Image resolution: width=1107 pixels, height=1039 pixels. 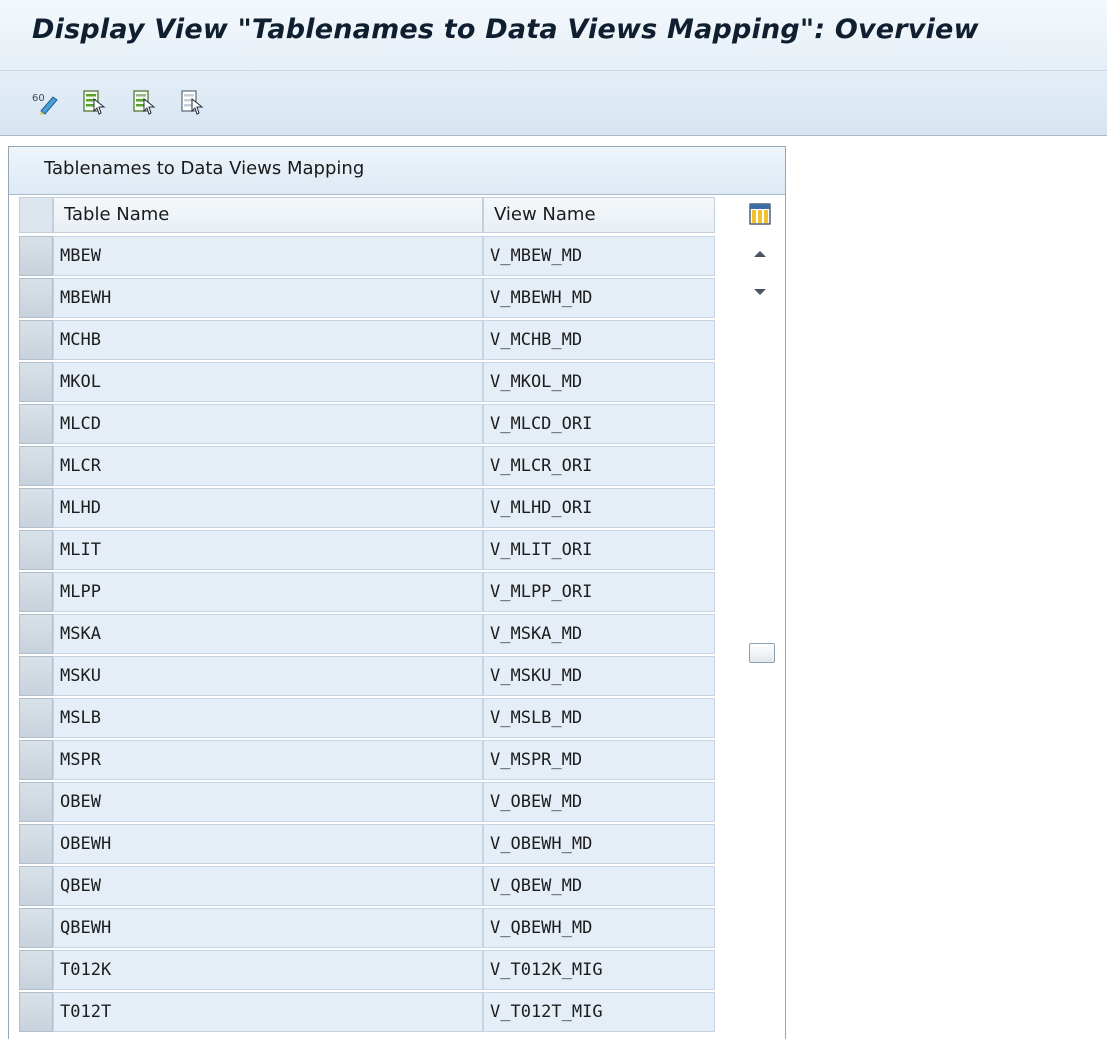 What do you see at coordinates (599, 802) in the screenshot?
I see `view-name-cell: V_OBEW_MD` at bounding box center [599, 802].